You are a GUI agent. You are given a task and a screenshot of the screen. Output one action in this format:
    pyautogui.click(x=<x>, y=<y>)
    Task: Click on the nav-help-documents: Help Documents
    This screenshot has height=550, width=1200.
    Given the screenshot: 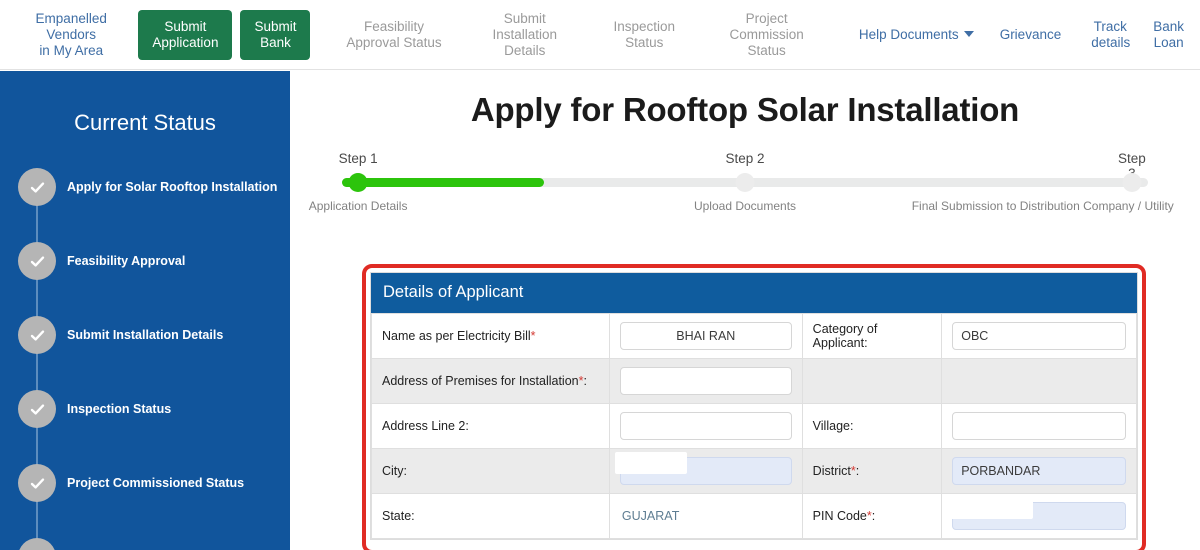 What is the action you would take?
    pyautogui.click(x=916, y=35)
    